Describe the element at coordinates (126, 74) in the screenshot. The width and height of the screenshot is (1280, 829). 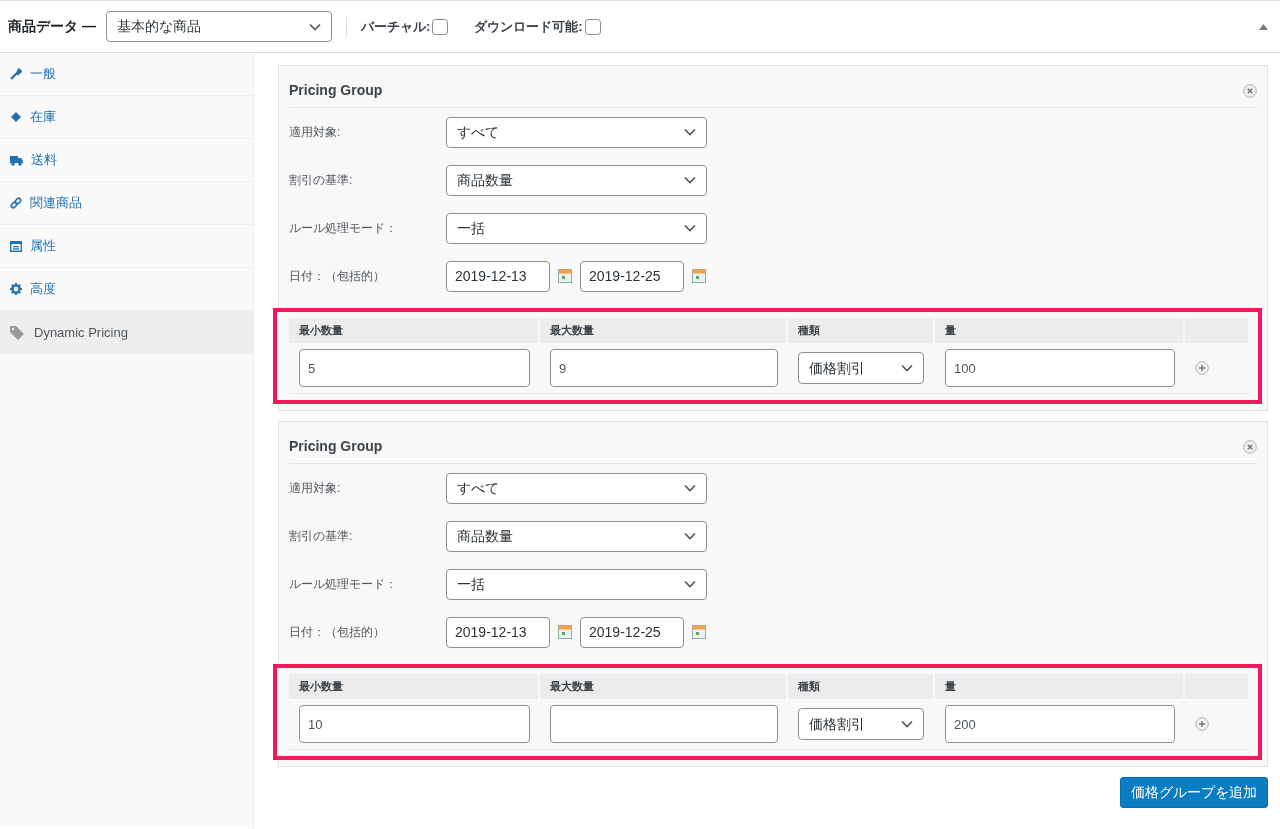
I see `sidebar-tab: 一般` at that location.